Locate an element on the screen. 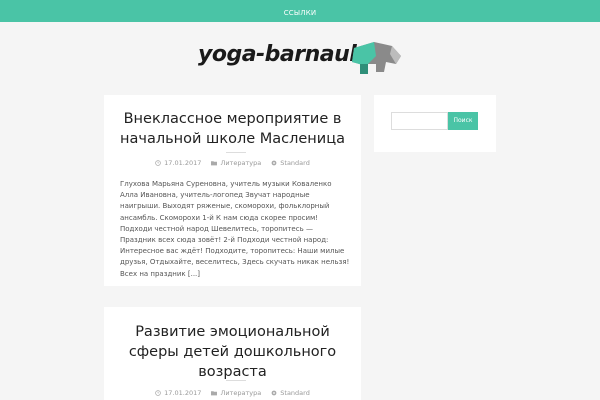 The image size is (600, 400). top-navigation-bar: ССЫЛКИ is located at coordinates (300, 11).